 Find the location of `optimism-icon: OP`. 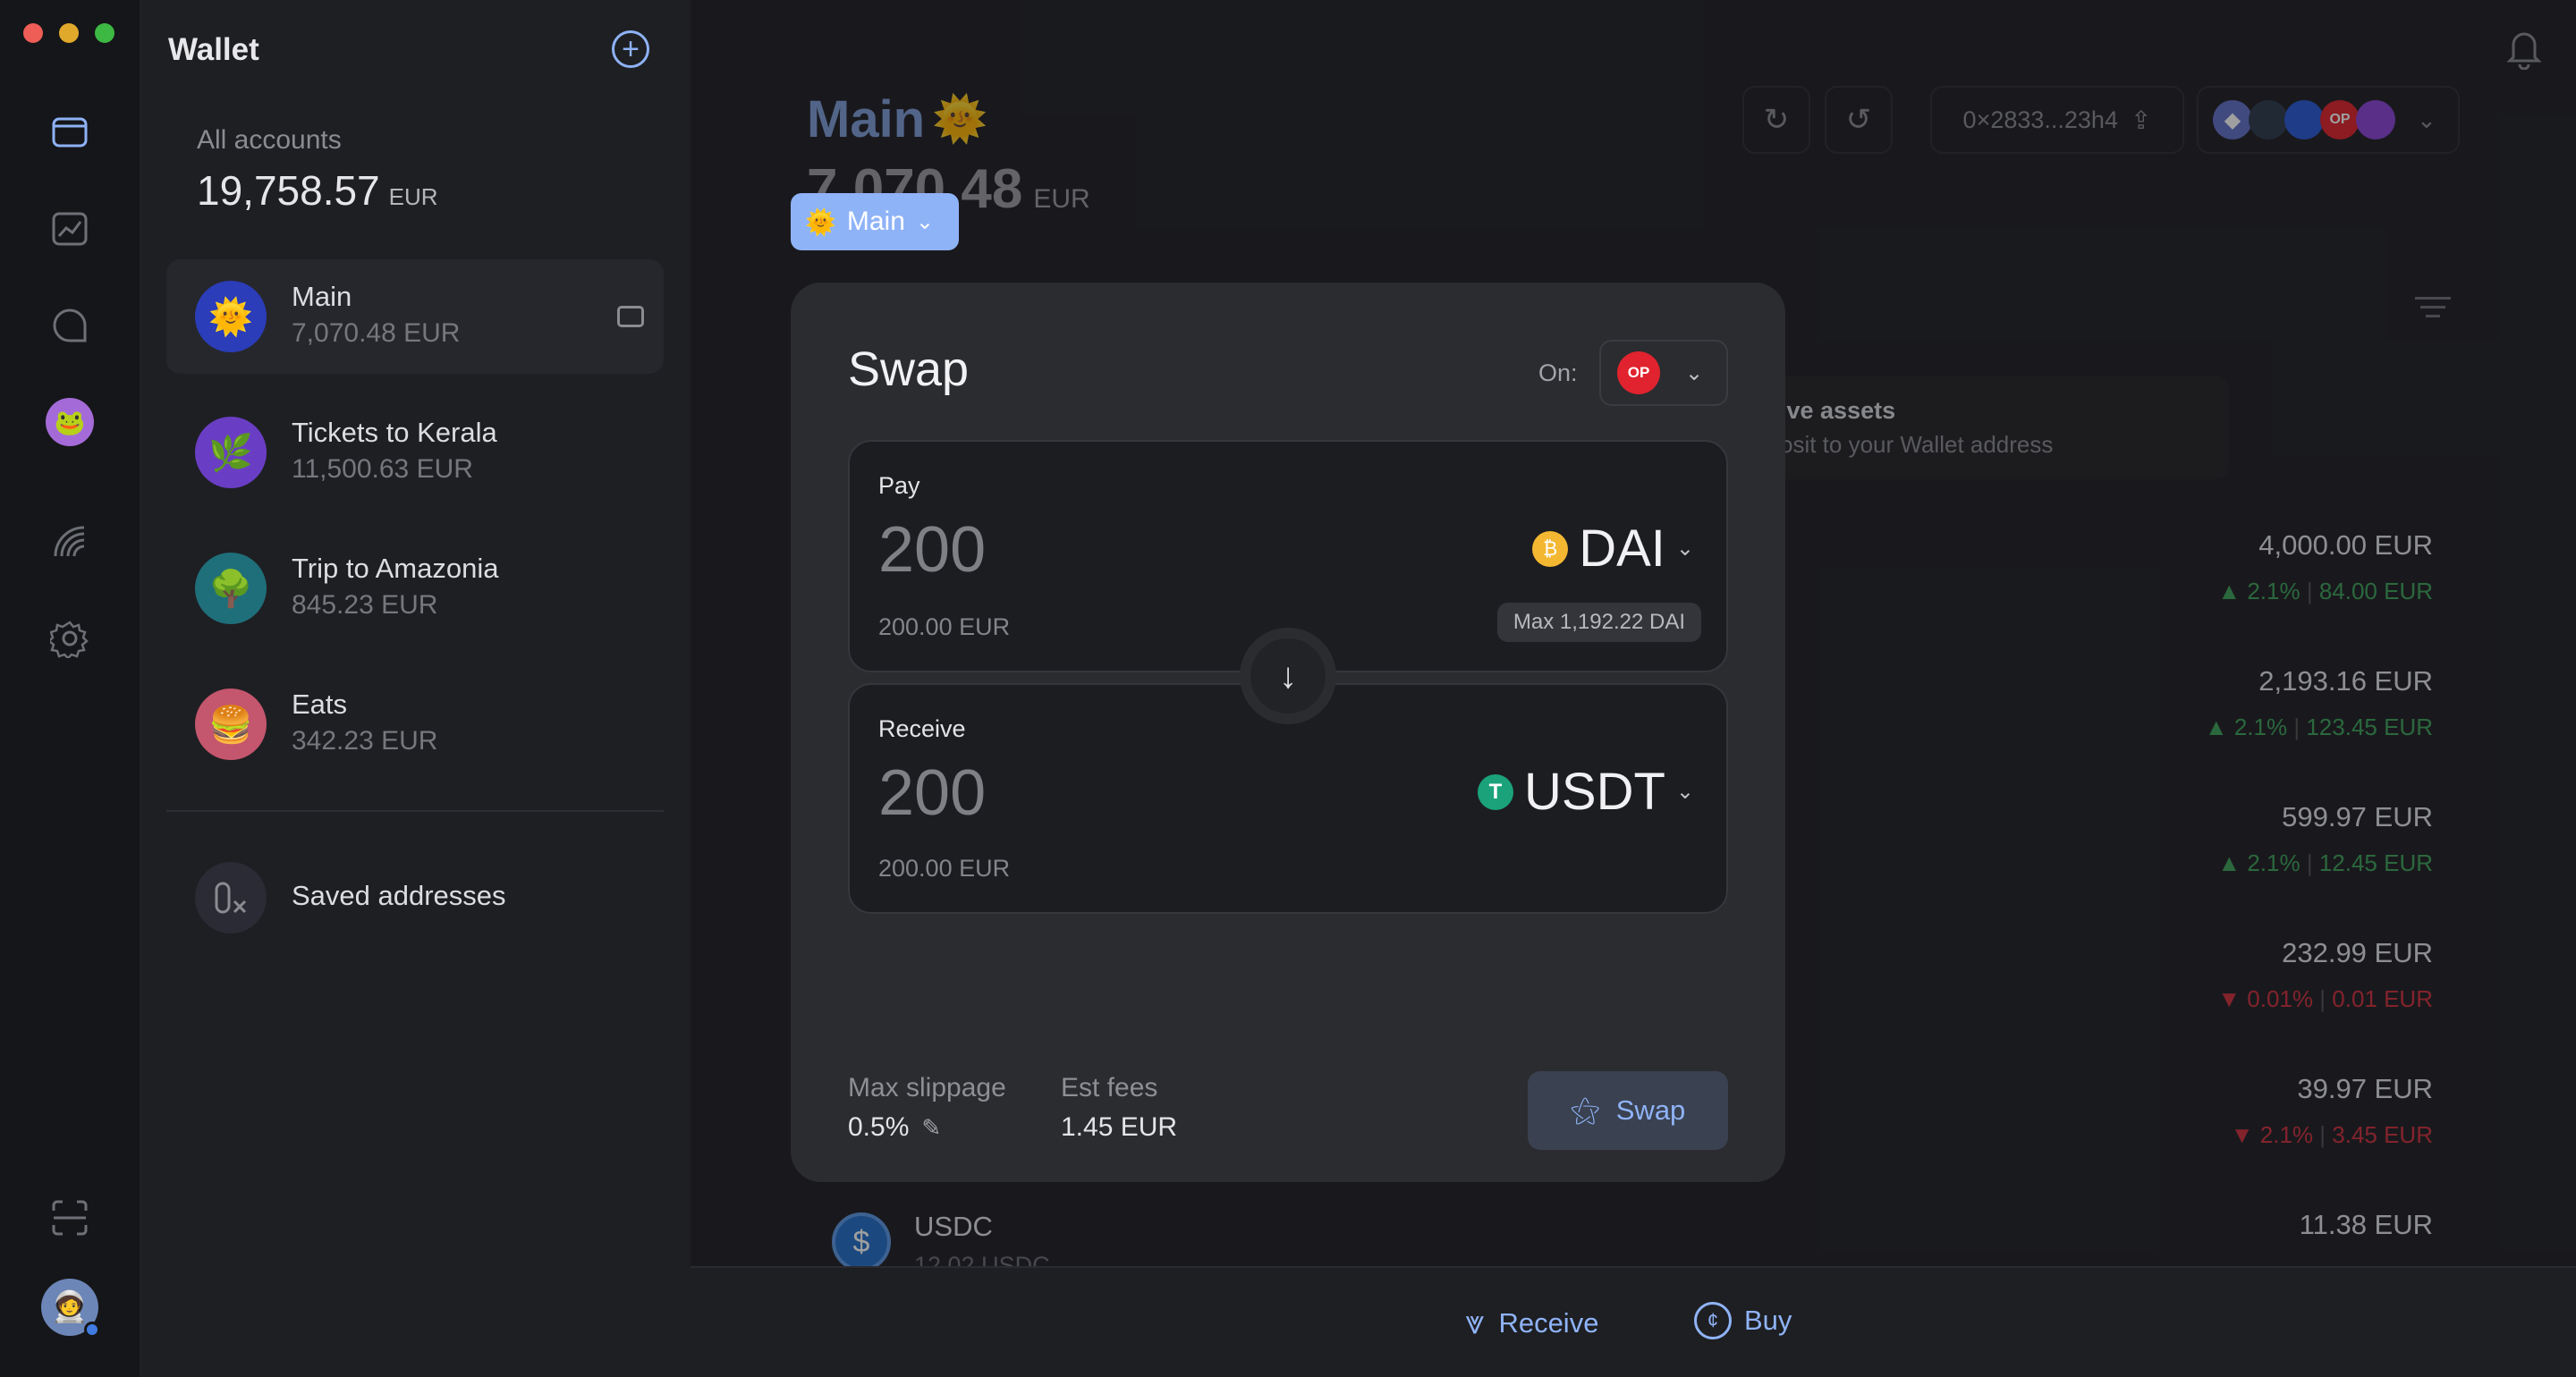

optimism-icon: OP is located at coordinates (1638, 372).